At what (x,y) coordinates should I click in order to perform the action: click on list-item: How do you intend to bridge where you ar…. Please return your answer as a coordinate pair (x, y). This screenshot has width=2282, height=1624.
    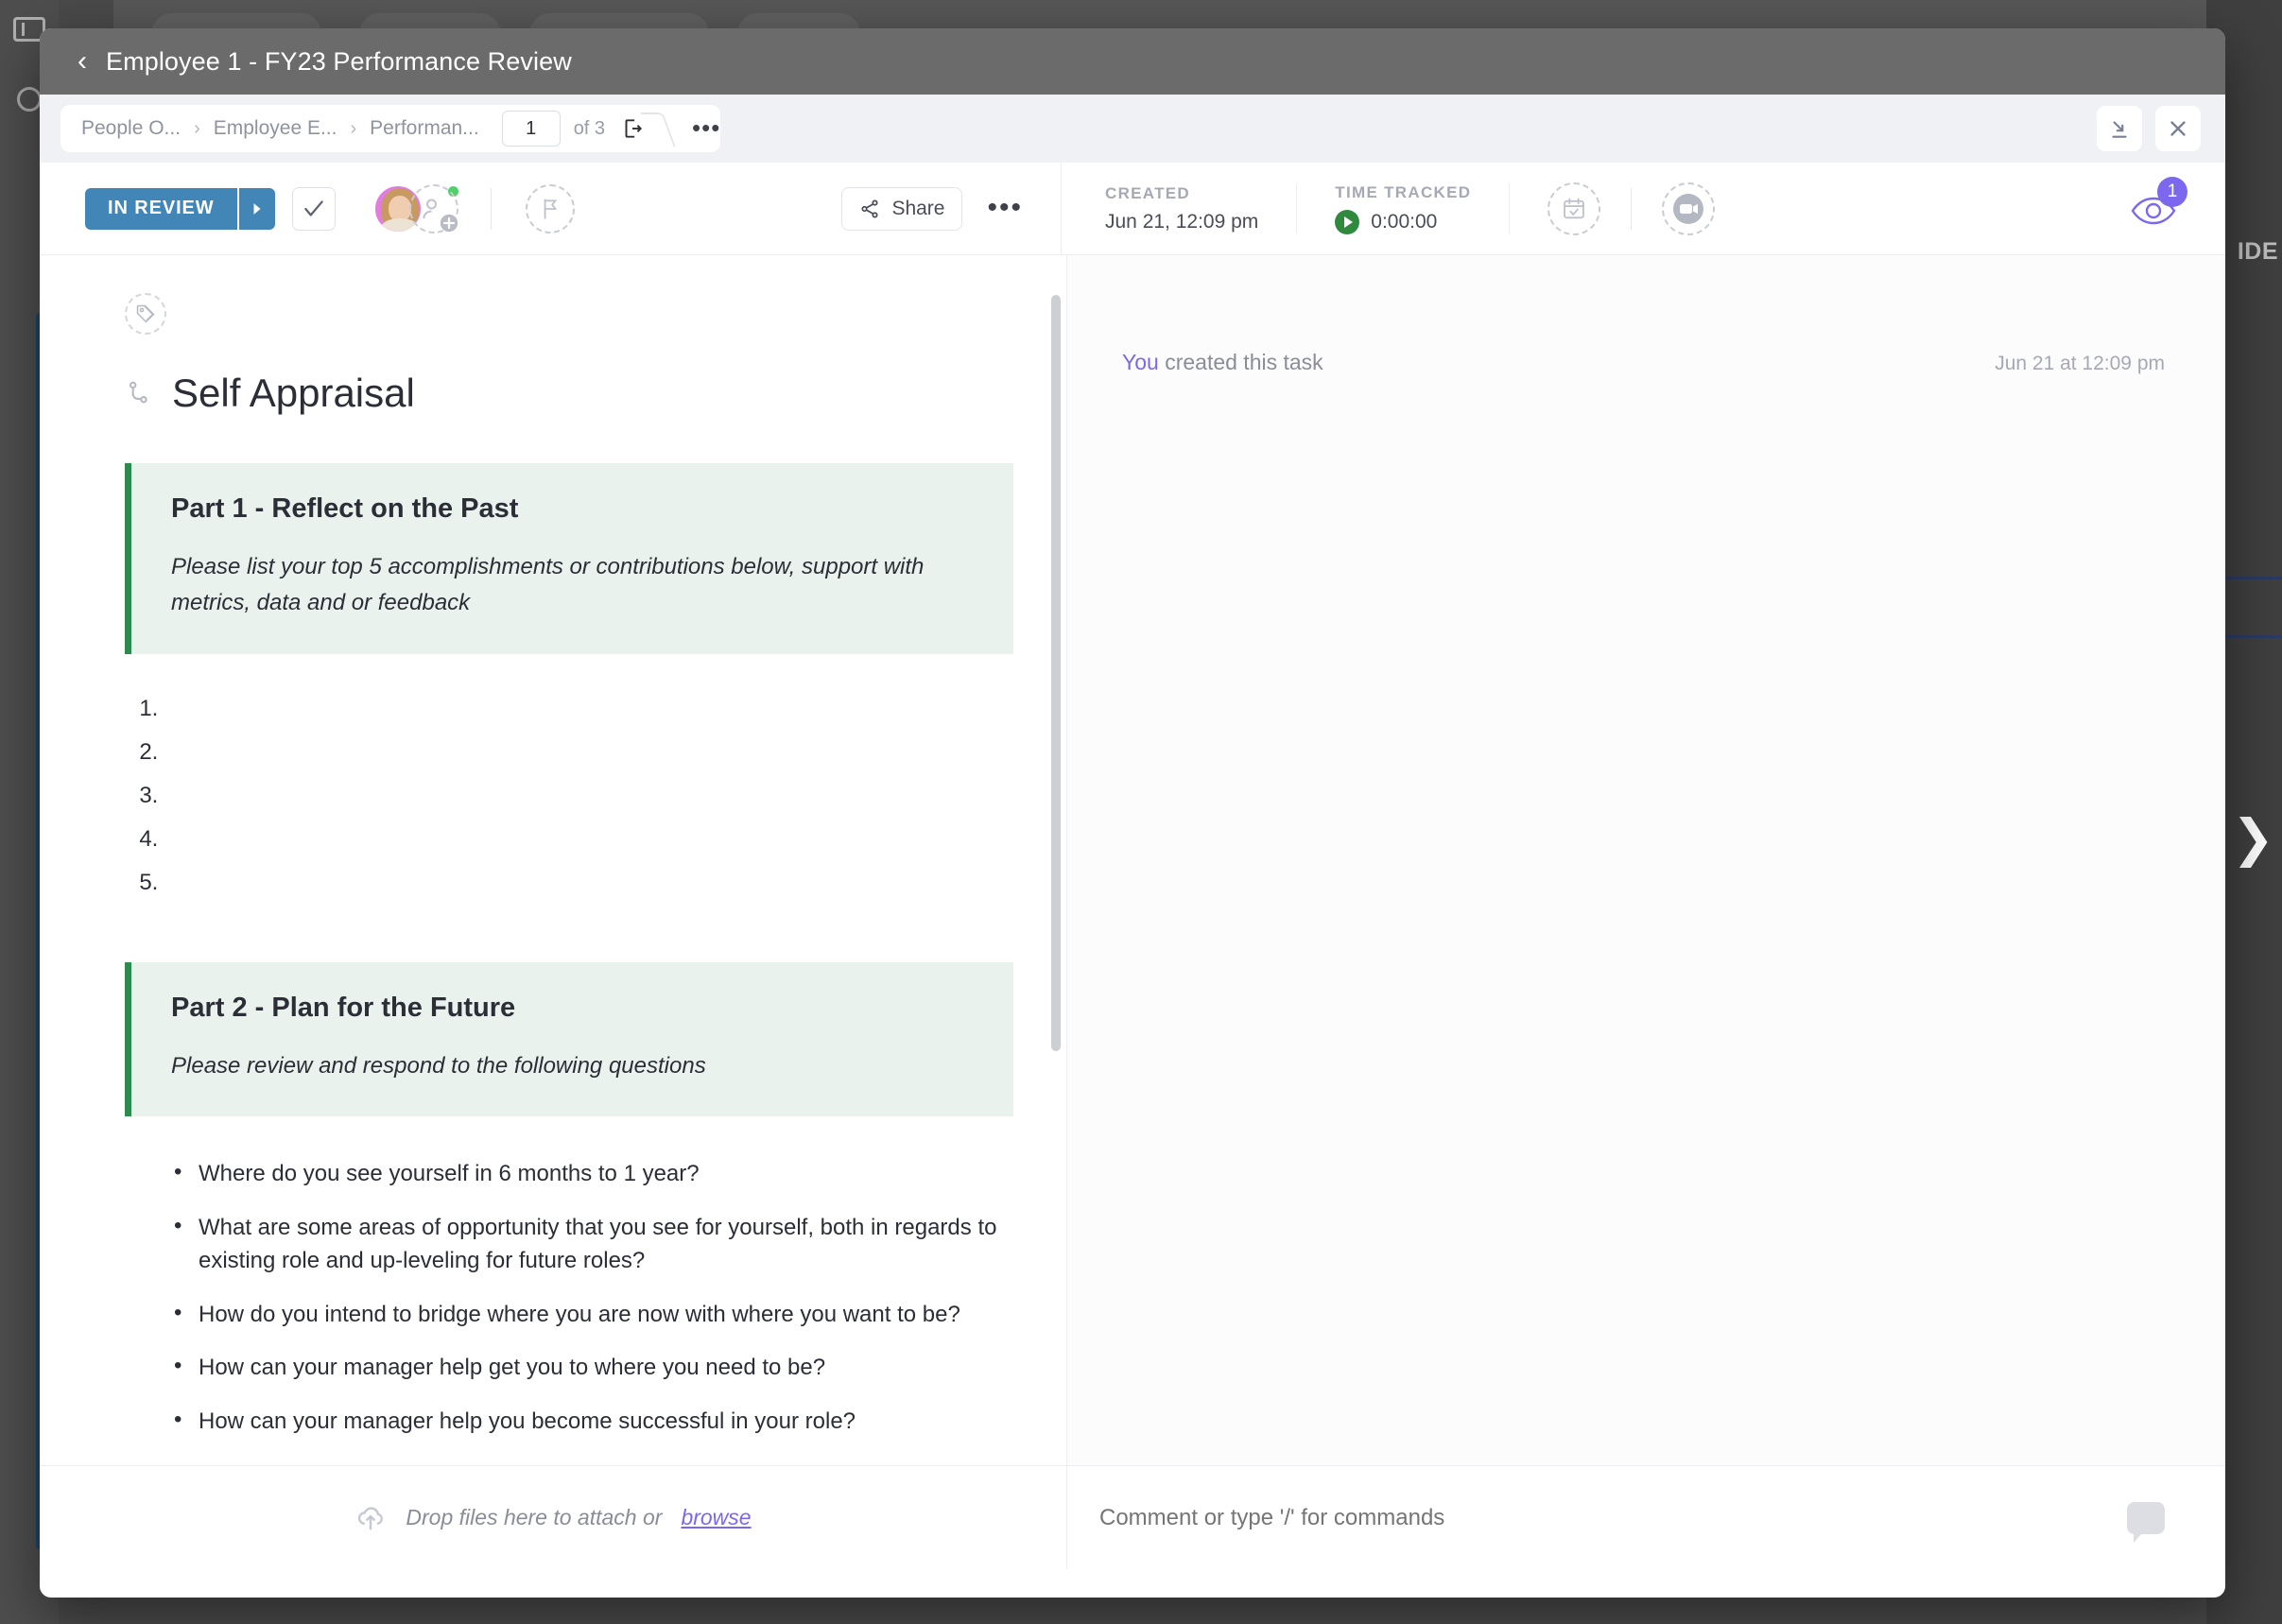
    Looking at the image, I should click on (593, 1314).